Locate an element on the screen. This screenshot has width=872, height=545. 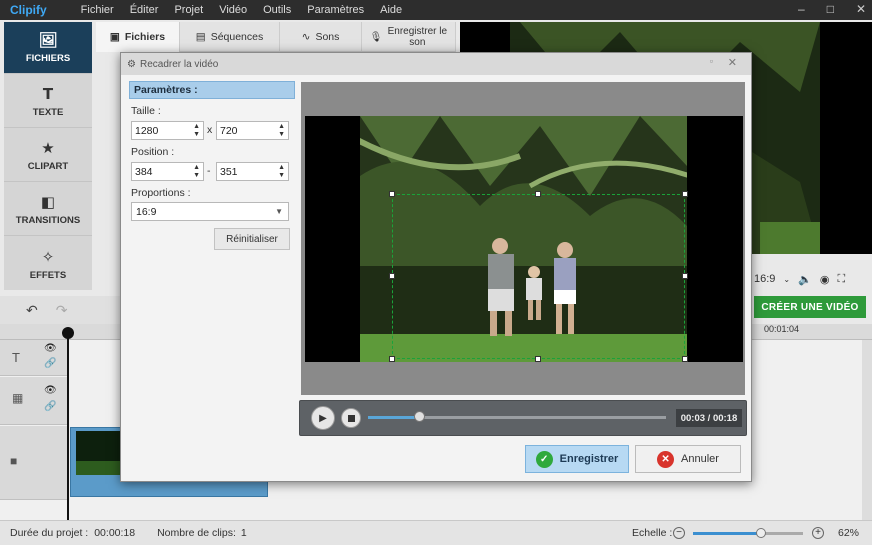
cancel-button: ✕ Annuler is located at coordinates (688, 459).